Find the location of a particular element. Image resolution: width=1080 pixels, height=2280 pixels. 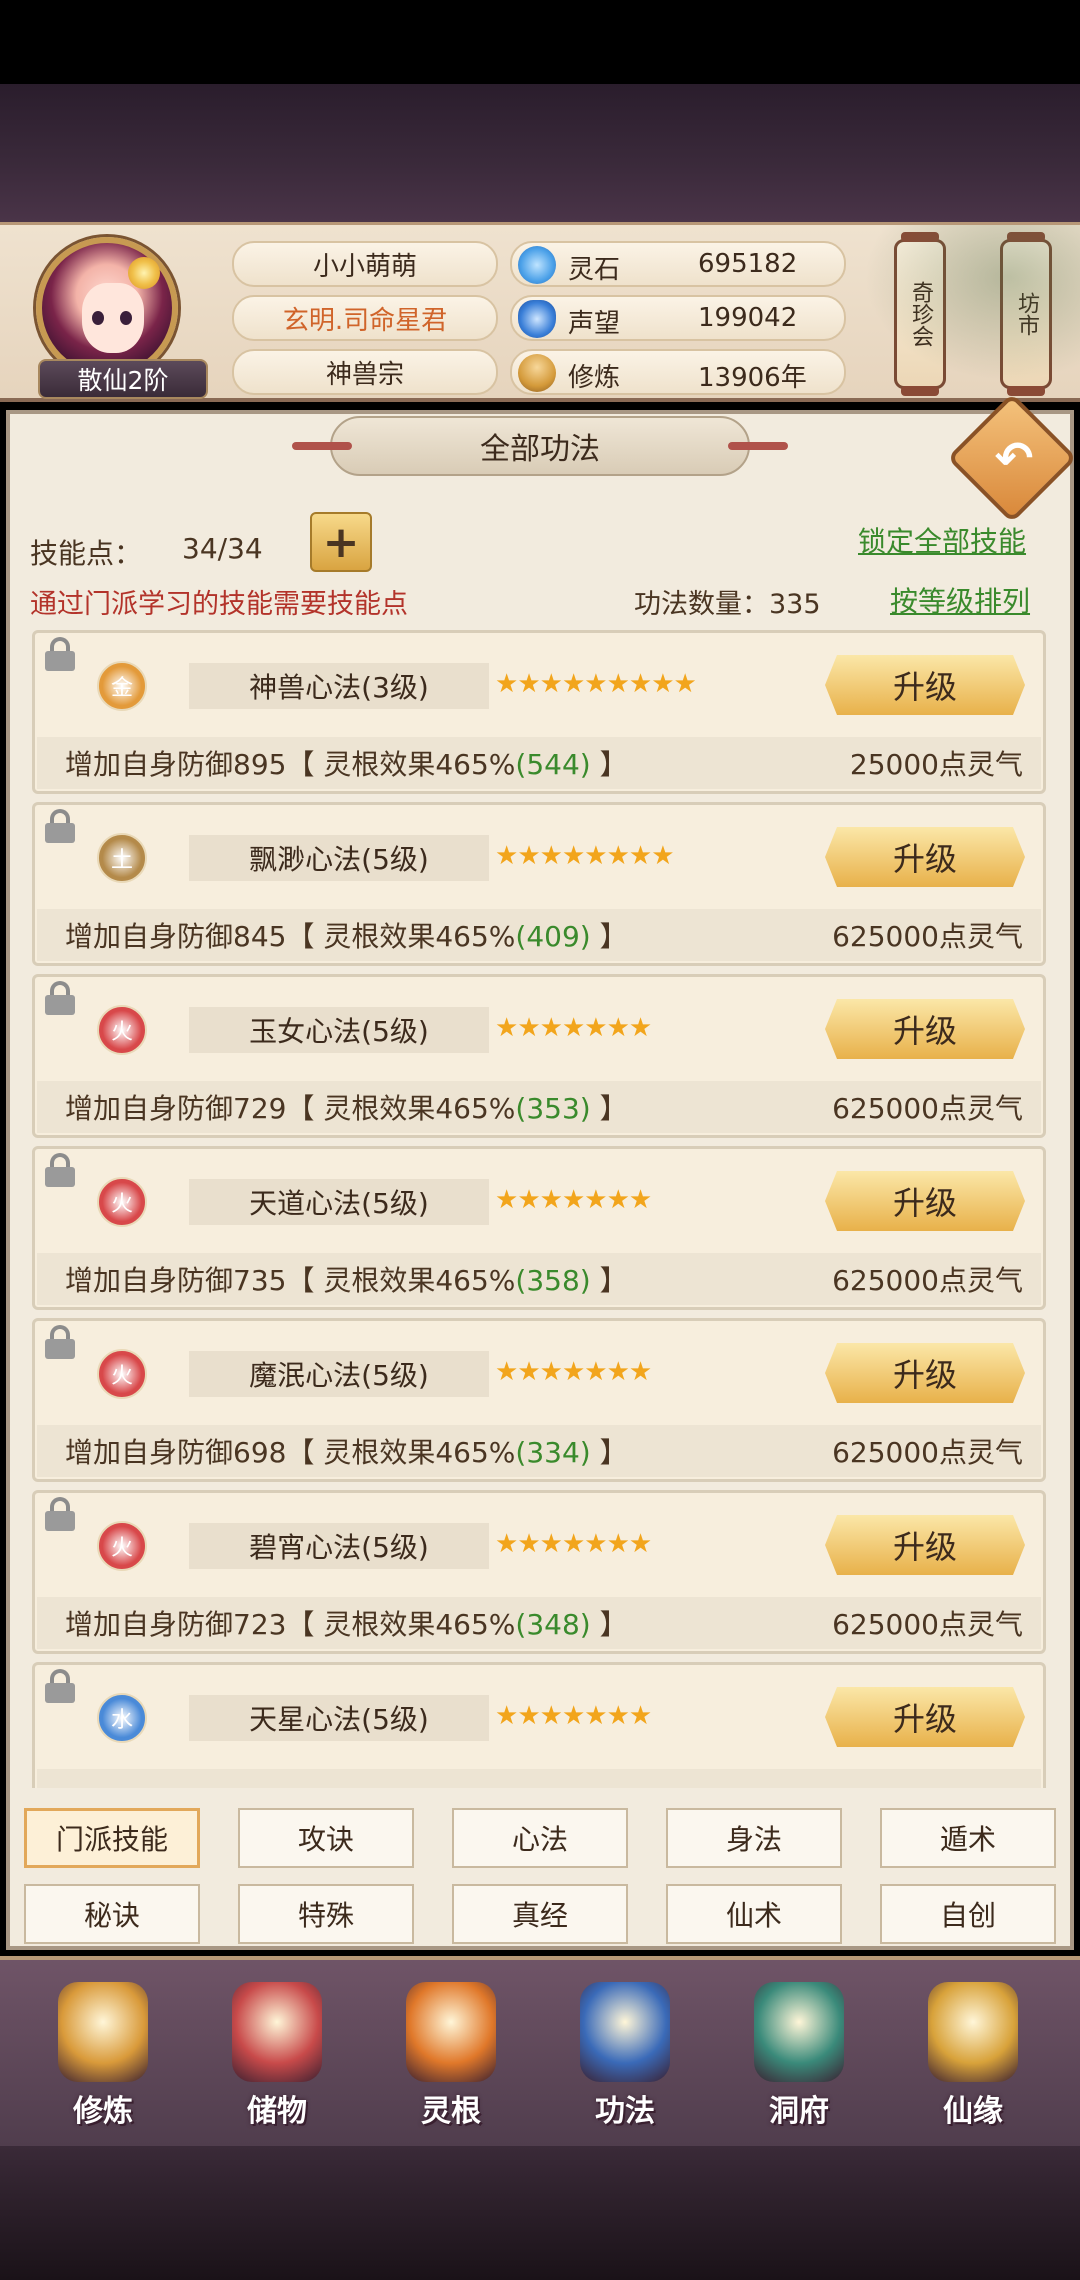

element-badge: 火 is located at coordinates (122, 1202).